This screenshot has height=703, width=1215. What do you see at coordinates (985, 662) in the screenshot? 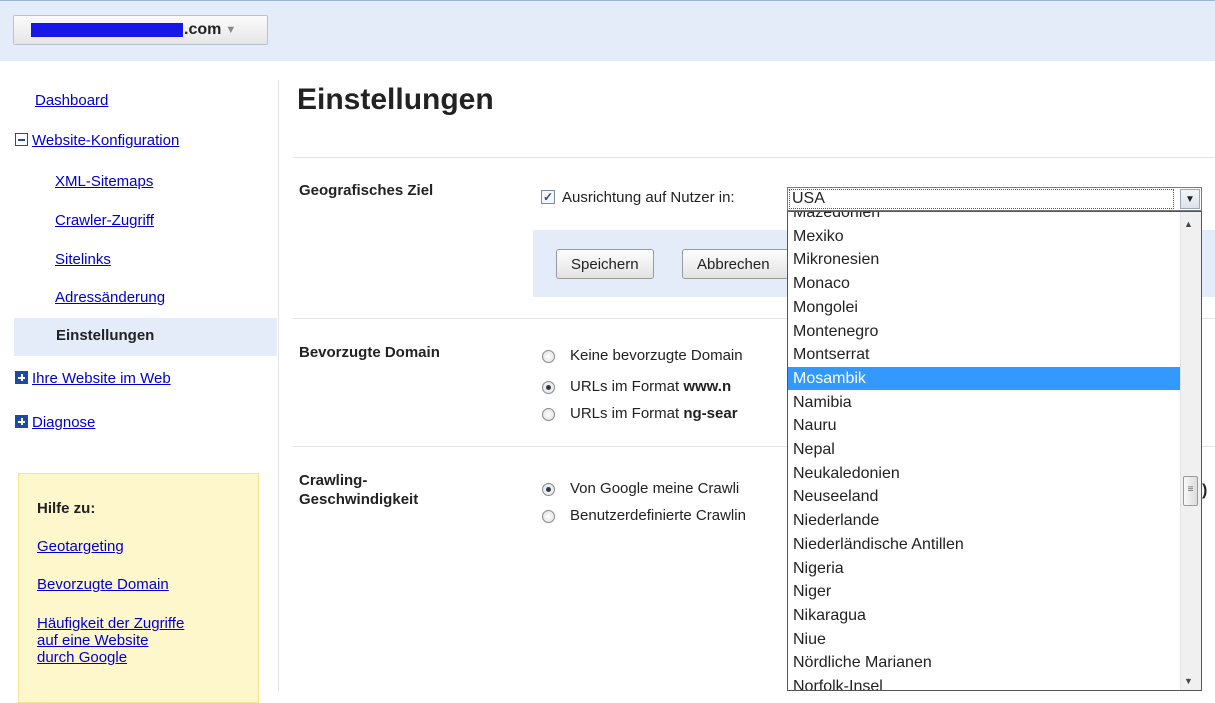
I see `dropdown-option: Nördliche Marianen` at bounding box center [985, 662].